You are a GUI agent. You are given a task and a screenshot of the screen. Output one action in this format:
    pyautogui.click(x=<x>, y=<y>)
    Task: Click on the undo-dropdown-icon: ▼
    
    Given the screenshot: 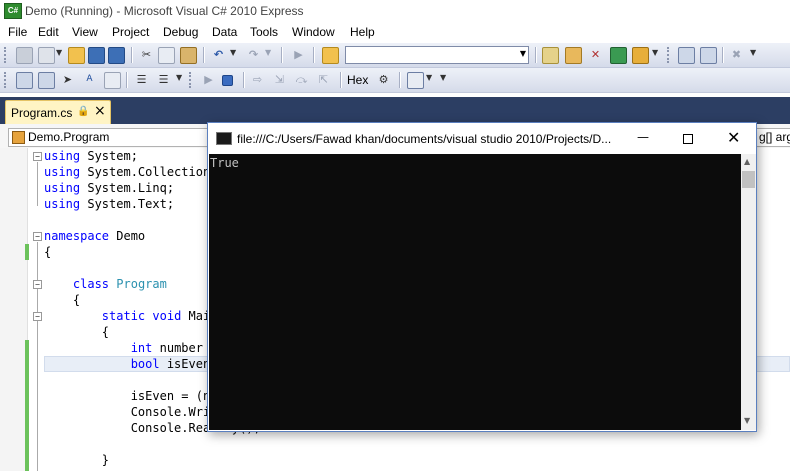 What is the action you would take?
    pyautogui.click(x=233, y=52)
    